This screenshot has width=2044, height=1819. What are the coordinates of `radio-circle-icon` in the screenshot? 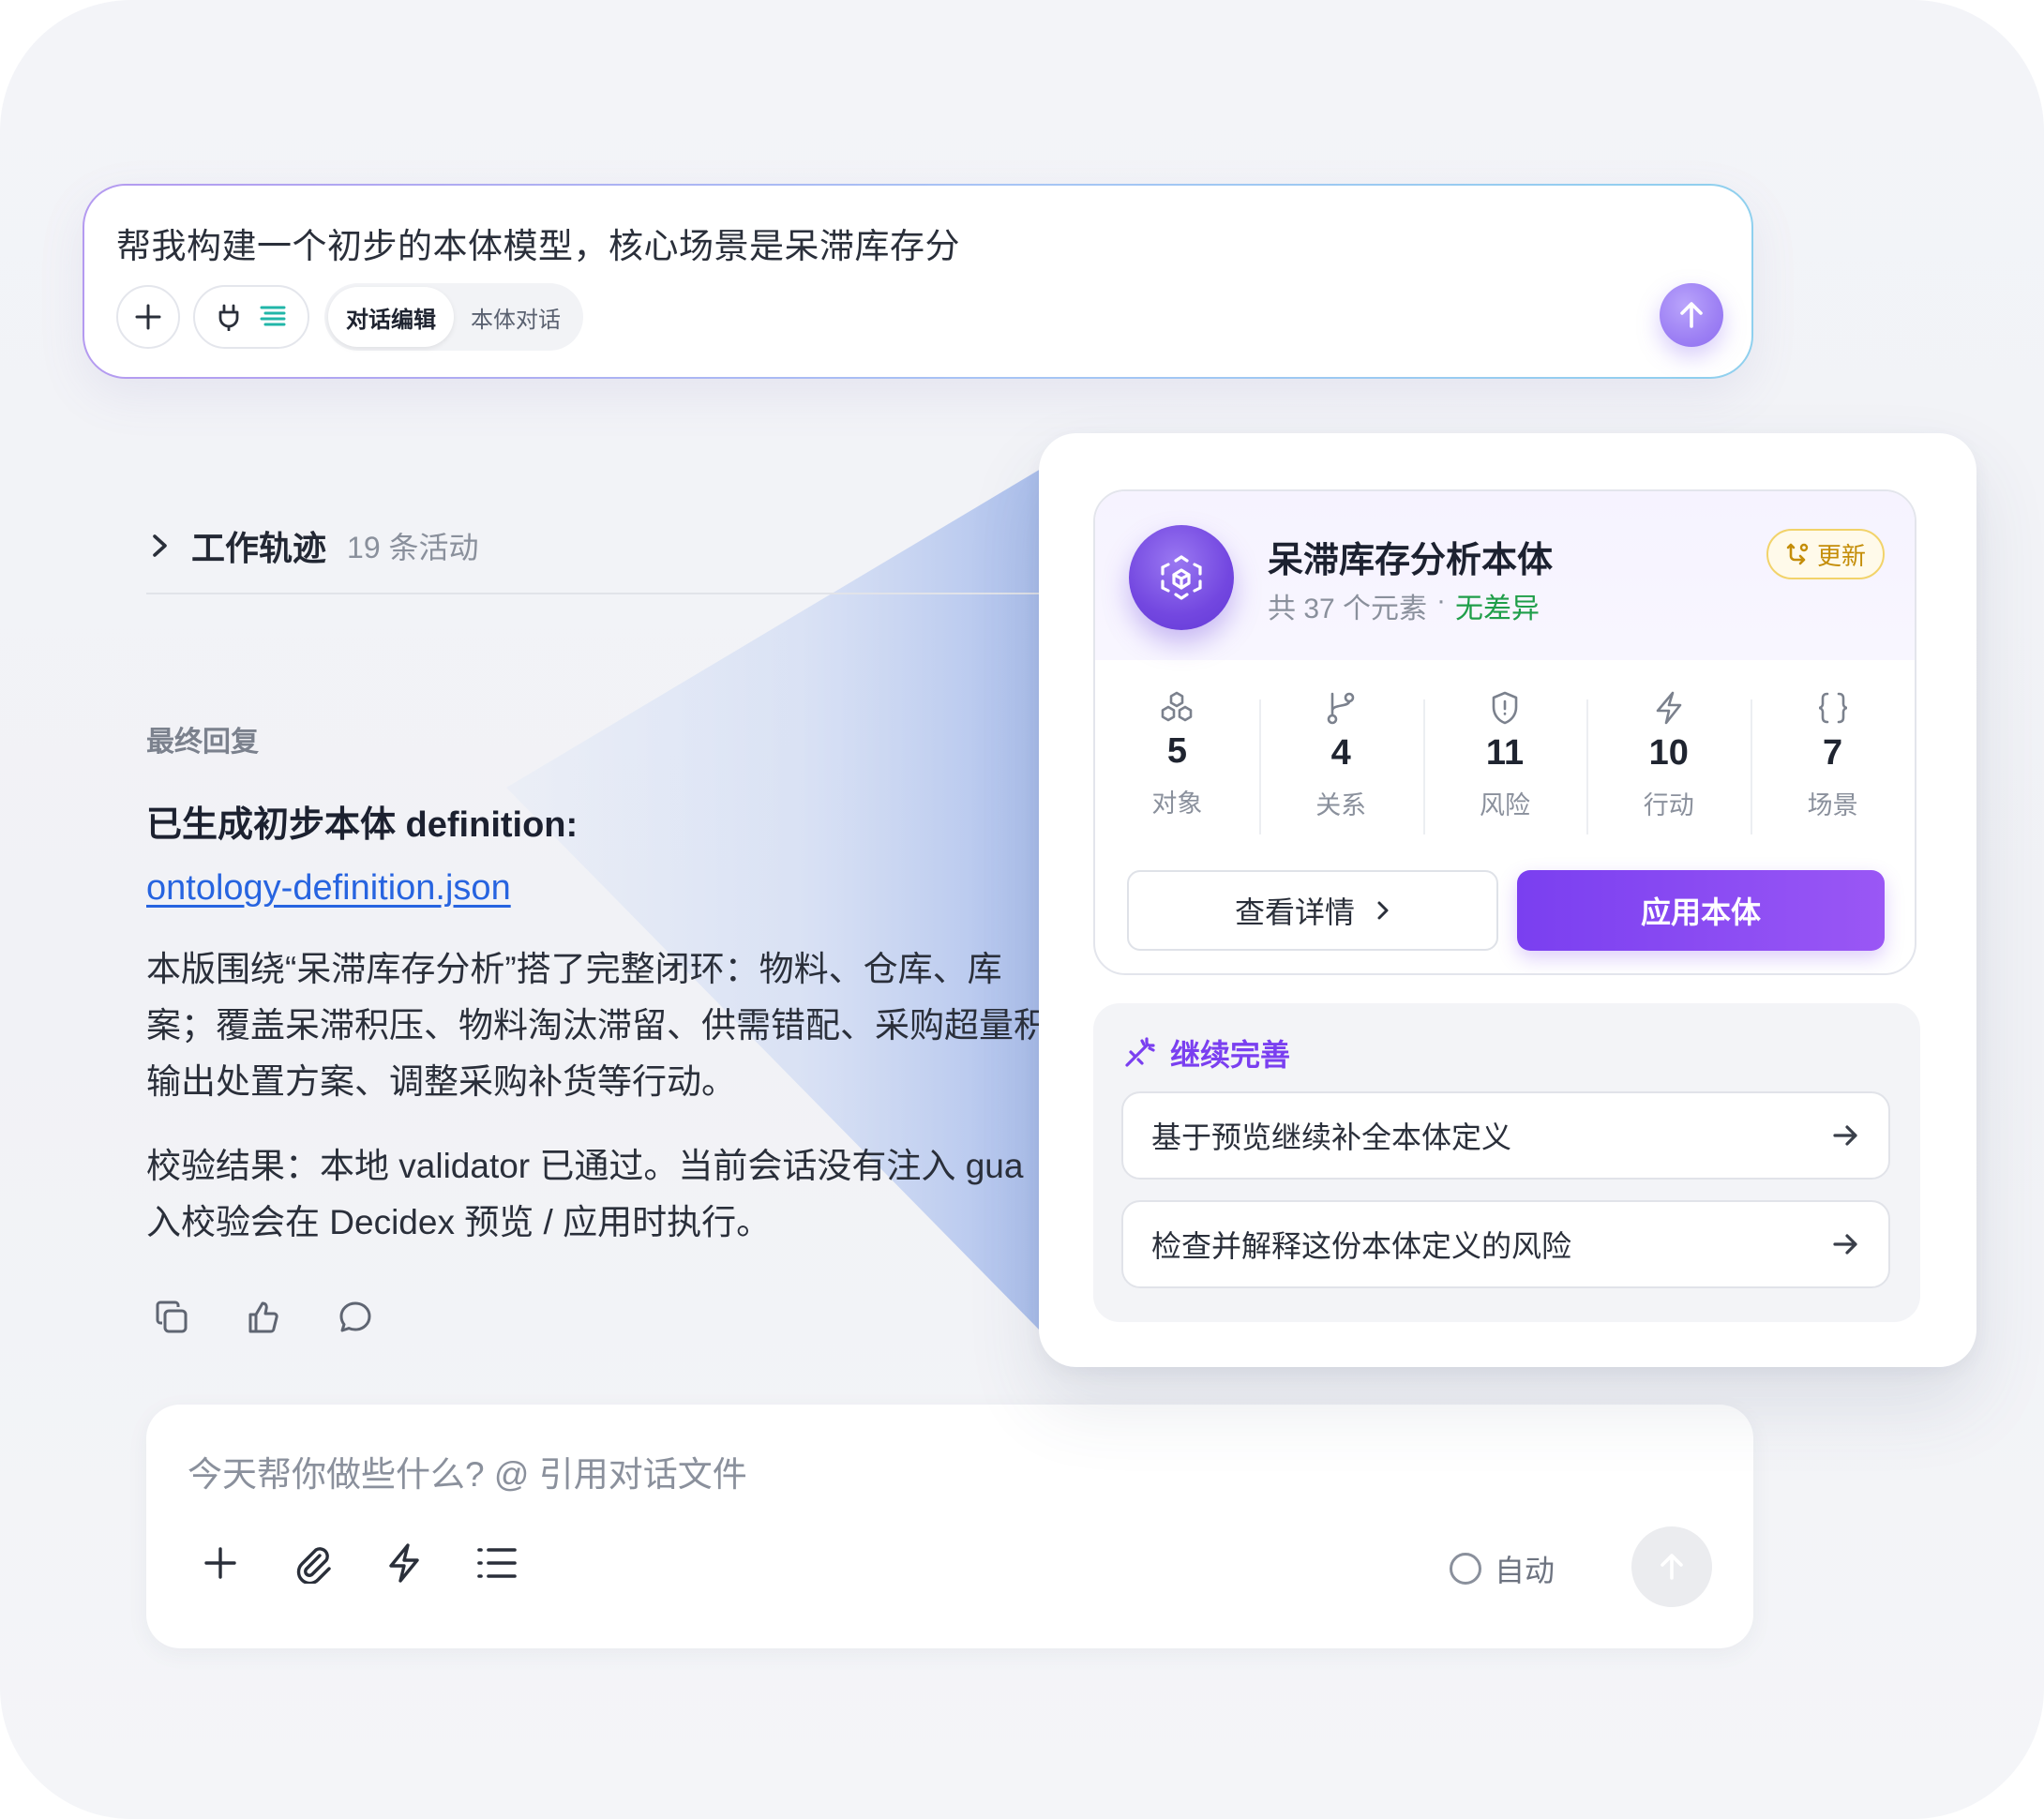 It's located at (1465, 1569).